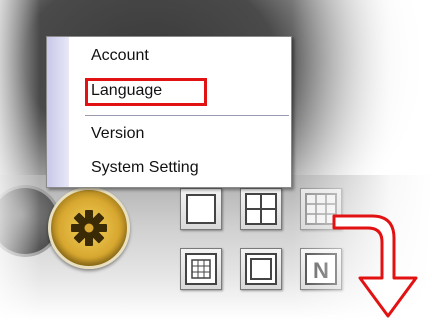 This screenshot has width=432, height=320. I want to click on sixteen-view-icon, so click(201, 269).